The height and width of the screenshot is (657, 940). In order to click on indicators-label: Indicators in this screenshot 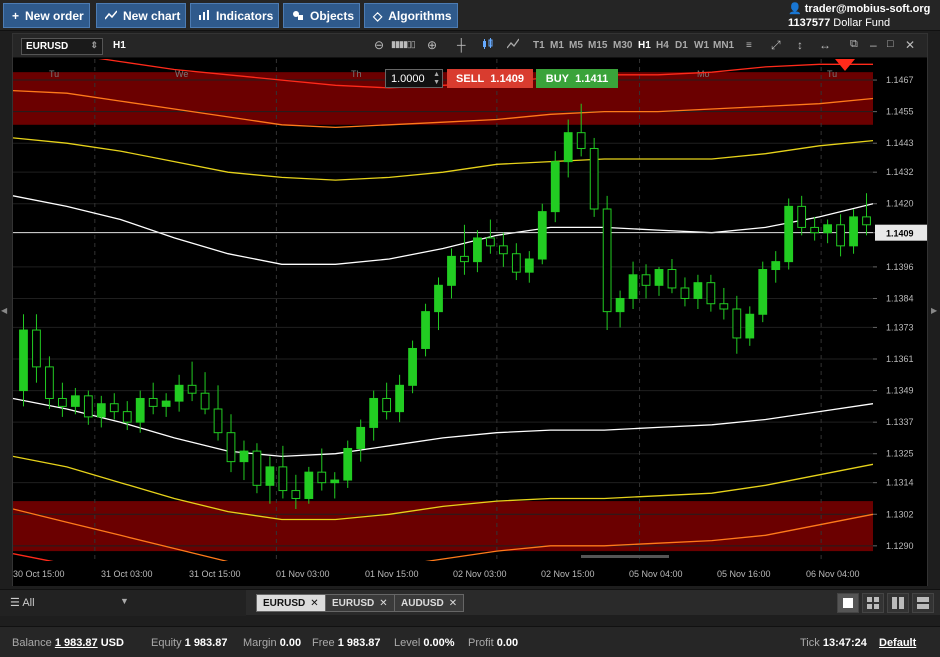, I will do `click(245, 15)`.